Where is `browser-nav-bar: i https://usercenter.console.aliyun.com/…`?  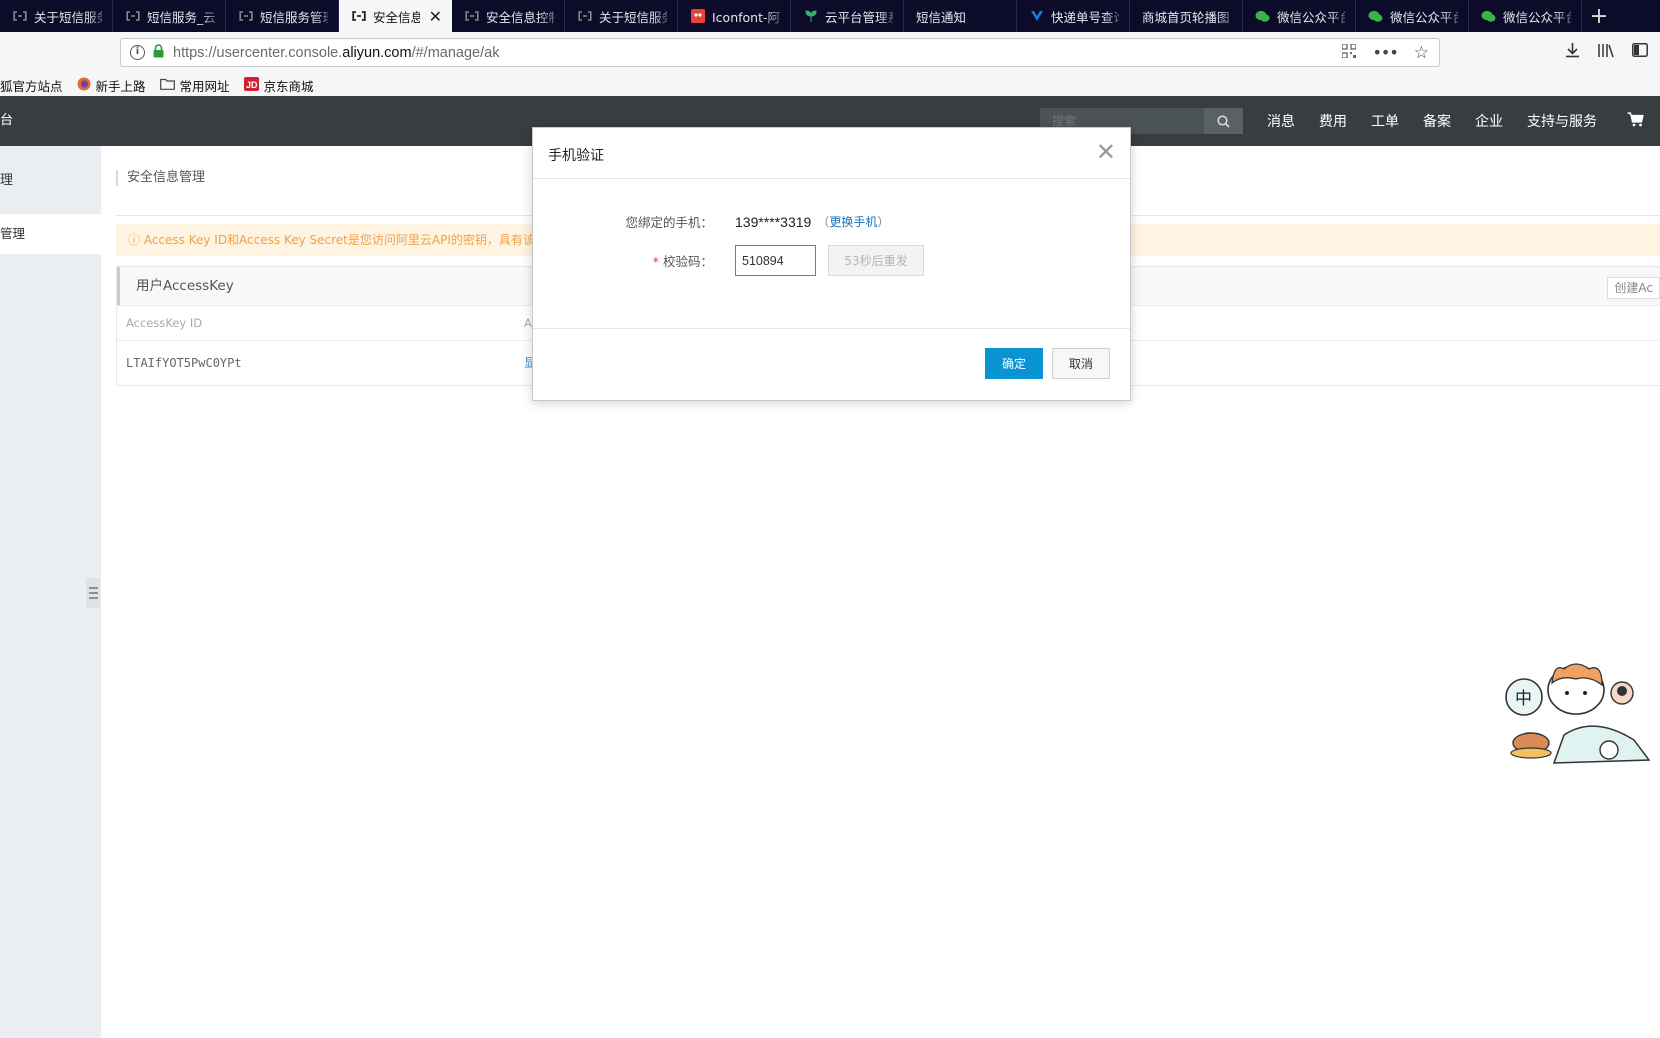 browser-nav-bar: i https://usercenter.console.aliyun.com/… is located at coordinates (830, 53).